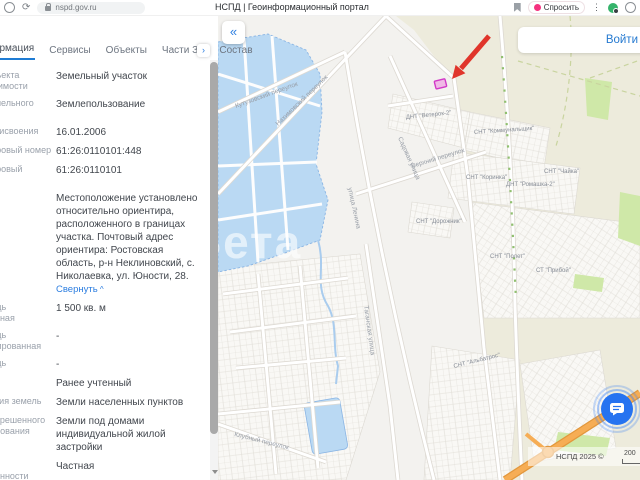  What do you see at coordinates (517, 7) in the screenshot?
I see `bookmark-icon` at bounding box center [517, 7].